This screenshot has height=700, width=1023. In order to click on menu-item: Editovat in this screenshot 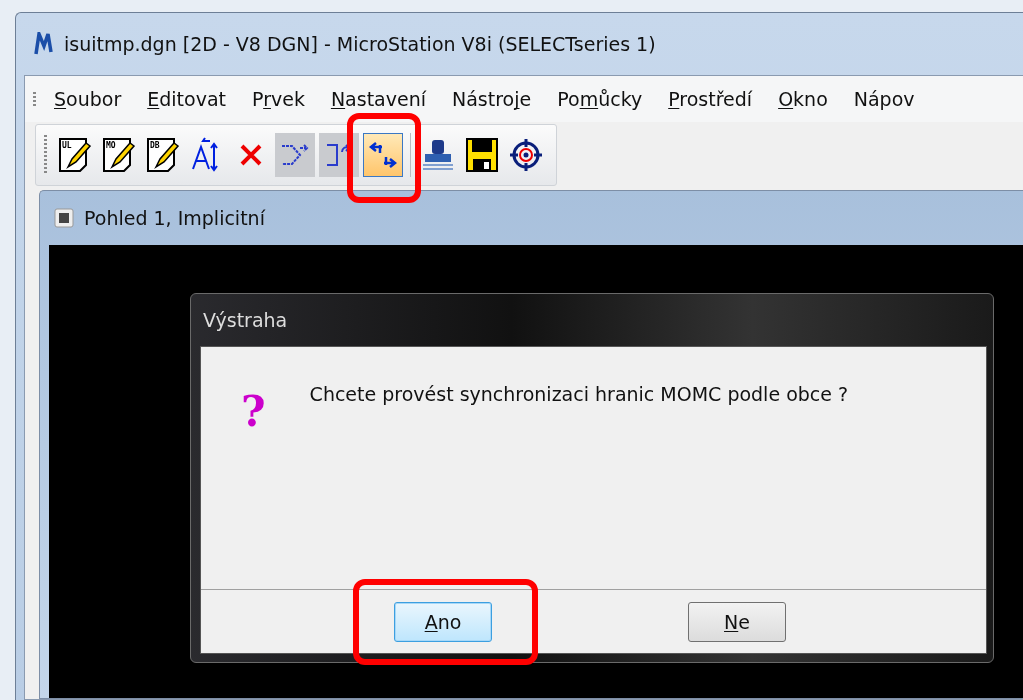, I will do `click(186, 99)`.